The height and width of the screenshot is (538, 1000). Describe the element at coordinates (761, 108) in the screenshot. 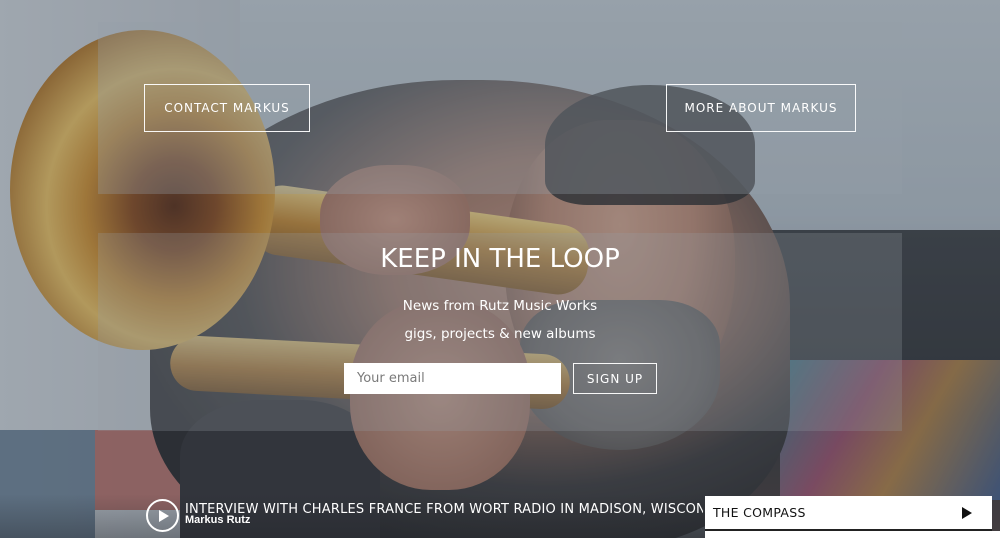

I see `more-about-markus-button: MORE ABOUT MARKUS` at that location.